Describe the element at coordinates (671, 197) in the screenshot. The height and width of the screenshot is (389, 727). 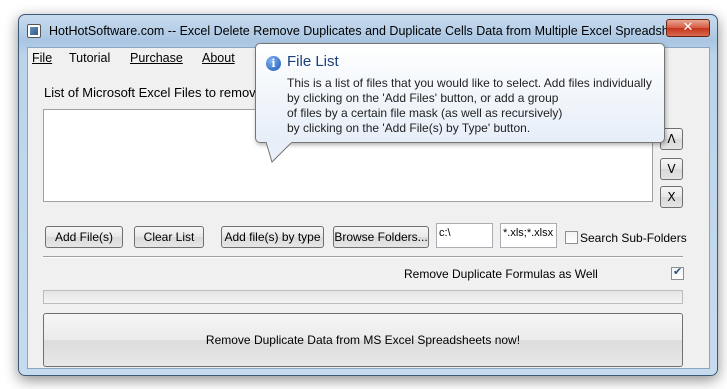
I see `remove-file-button: X` at that location.